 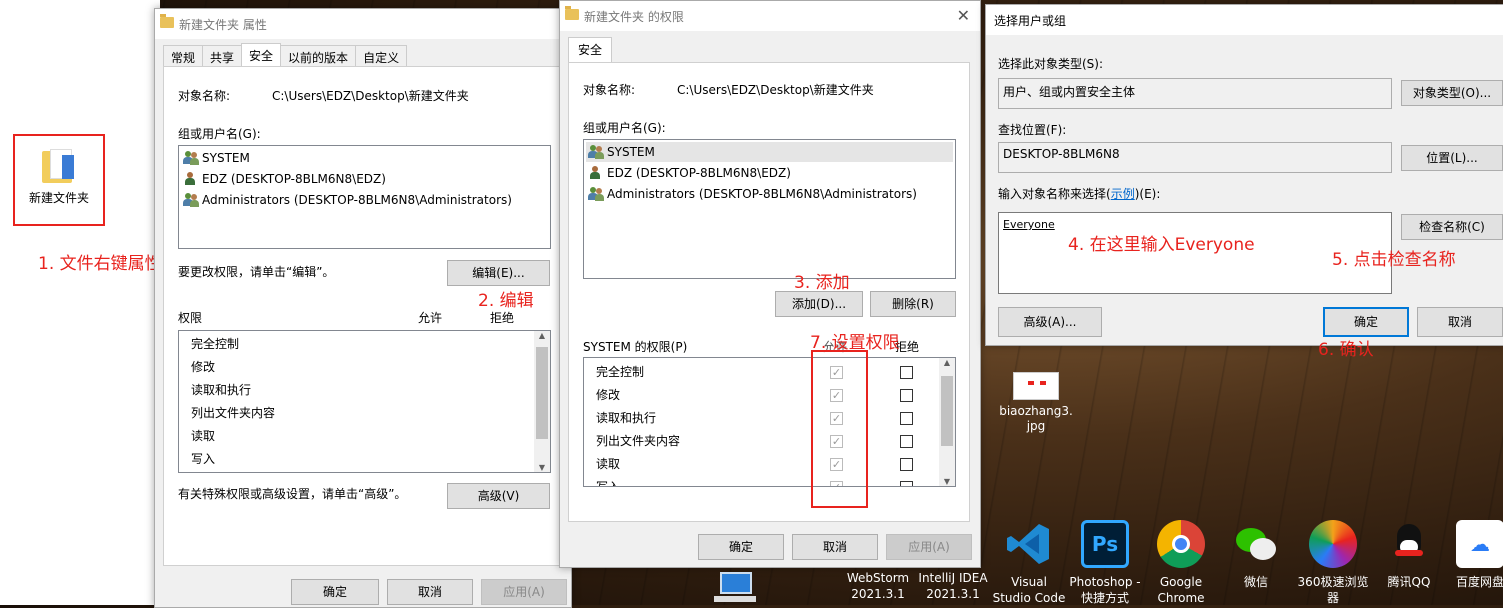 I want to click on 360-browser-icon, so click(x=1333, y=544).